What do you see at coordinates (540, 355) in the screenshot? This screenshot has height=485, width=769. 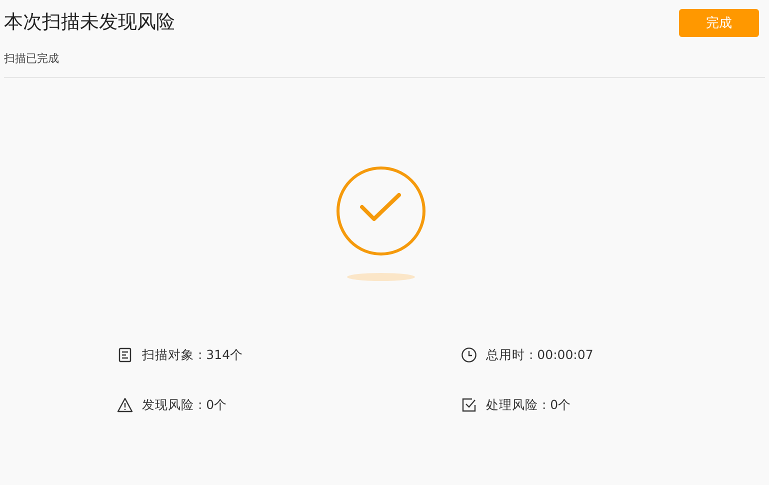 I see `stat-text: 总用时 : 00:00:07` at bounding box center [540, 355].